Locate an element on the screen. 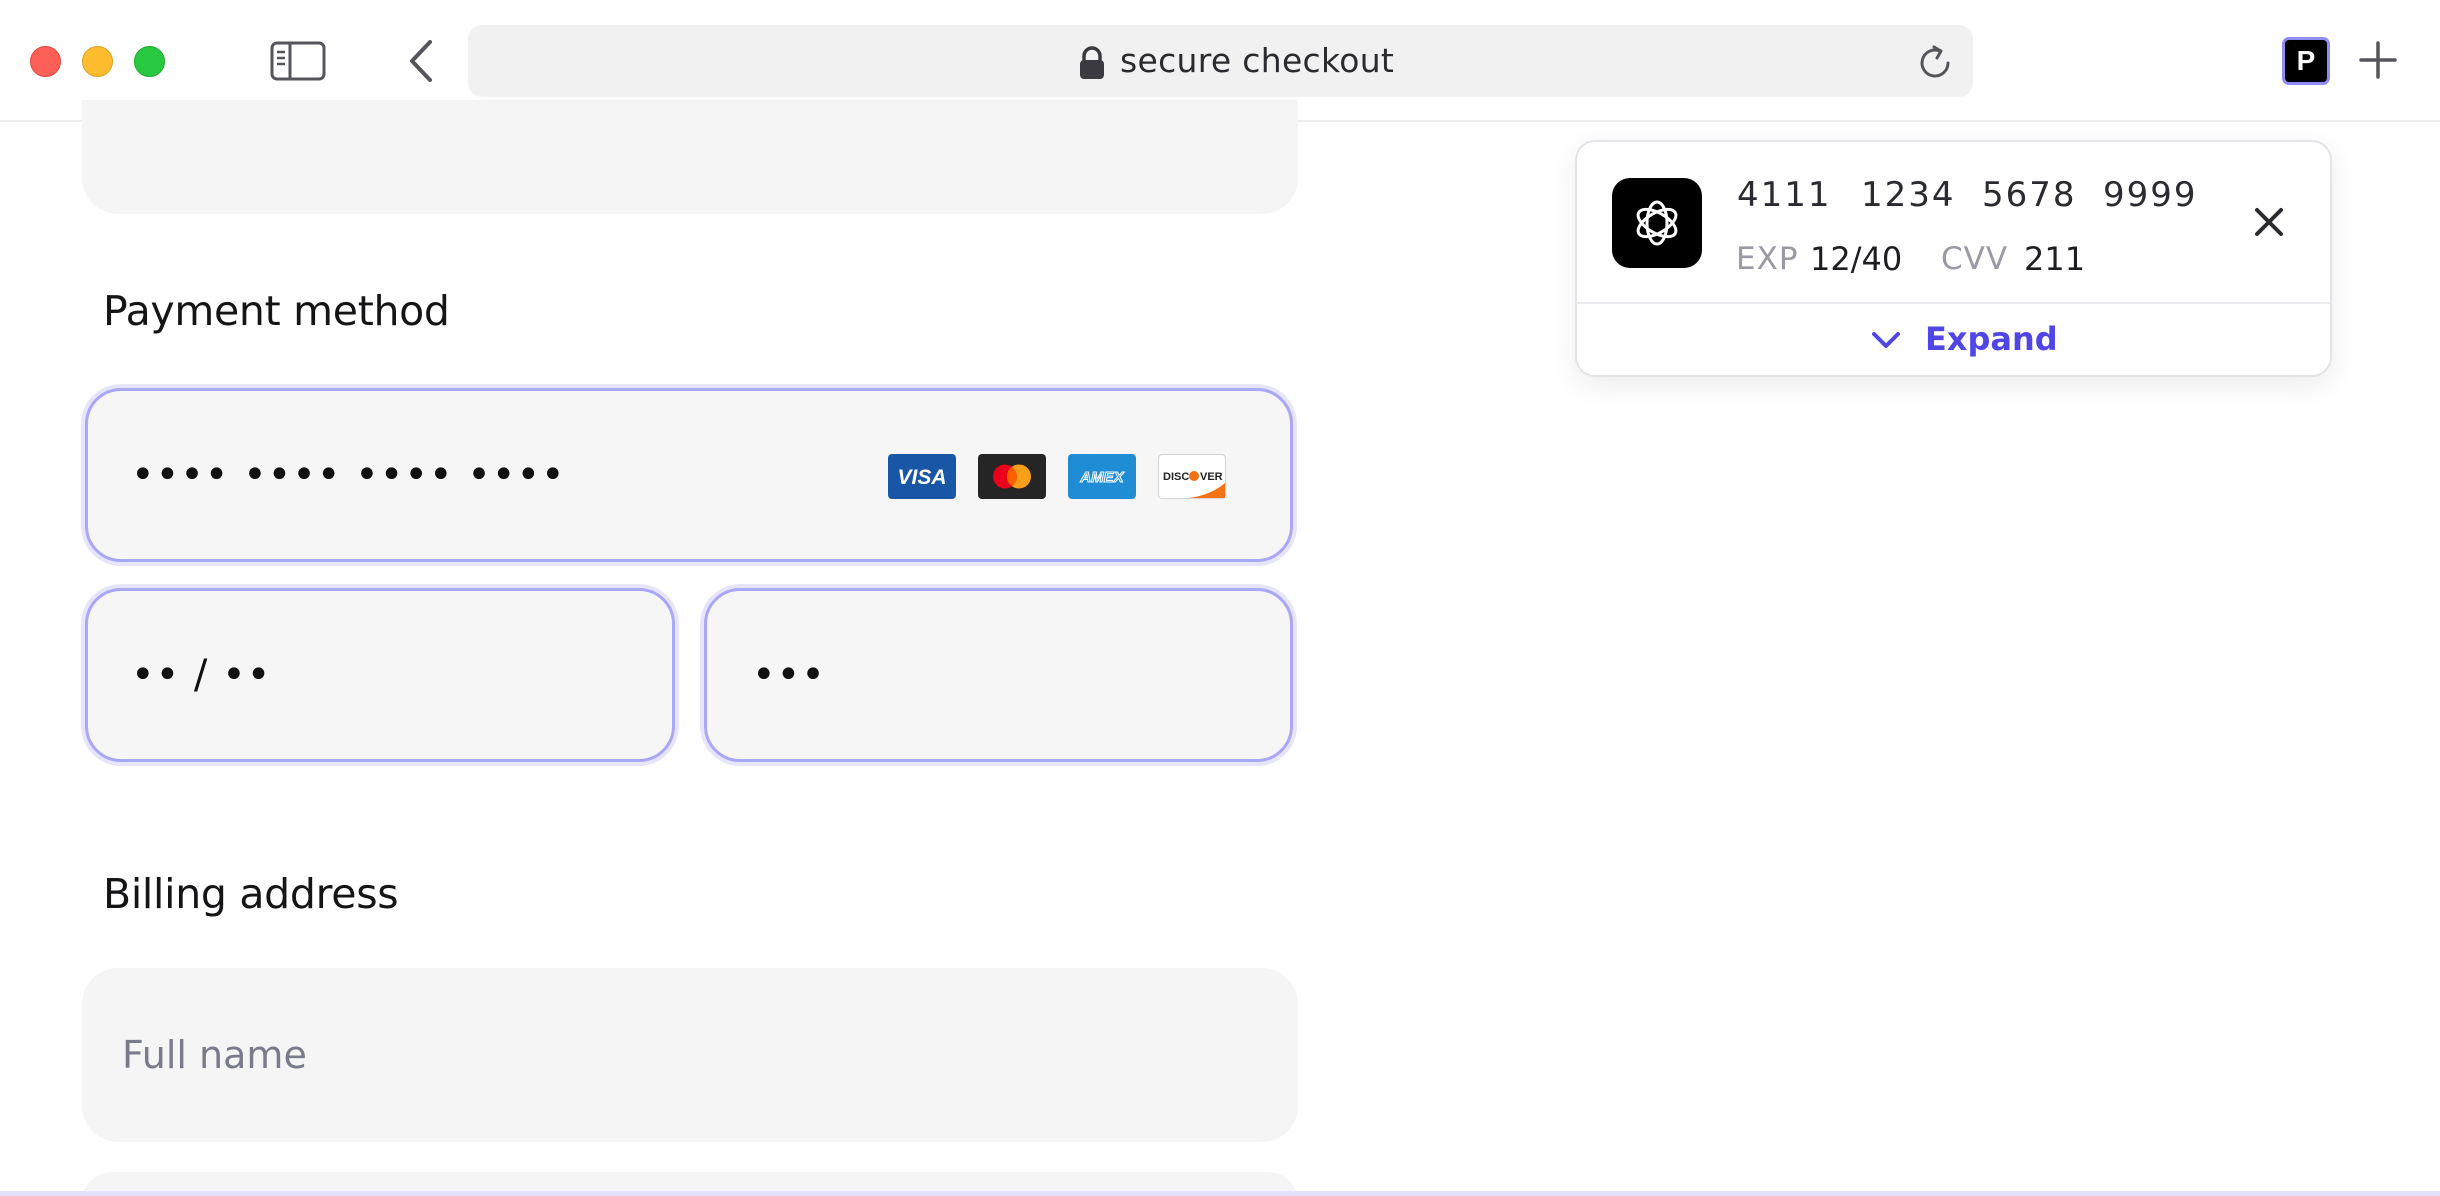 Image resolution: width=2440 pixels, height=1196 pixels. address-text: secure checkout is located at coordinates (1257, 61).